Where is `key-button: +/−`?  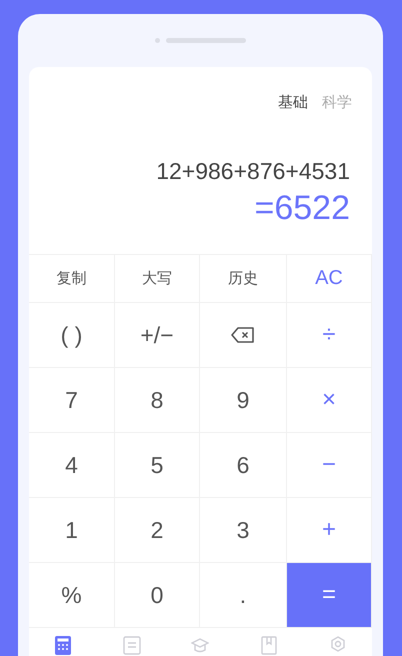 key-button: +/− is located at coordinates (157, 335).